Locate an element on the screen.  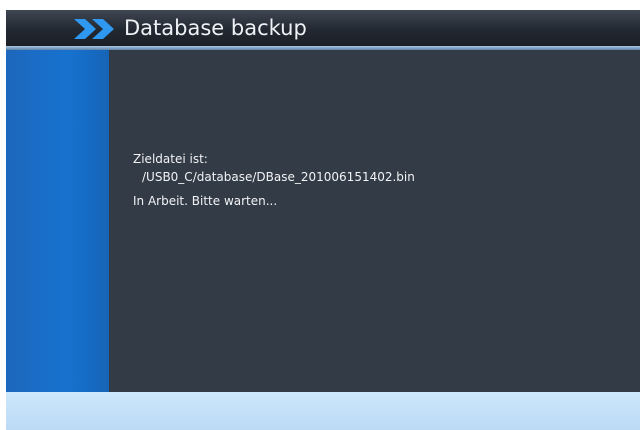
target-path: /USB0_C/database/DBase_201006151402.bin is located at coordinates (278, 177).